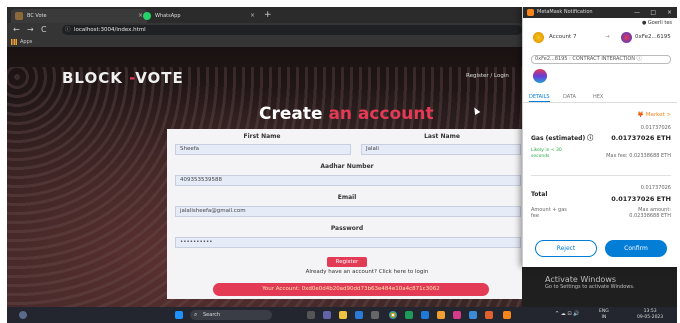 This screenshot has height=323, width=680. Describe the element at coordinates (199, 16) in the screenshot. I see `tab-whatsapp: WhatsApp ×` at that location.